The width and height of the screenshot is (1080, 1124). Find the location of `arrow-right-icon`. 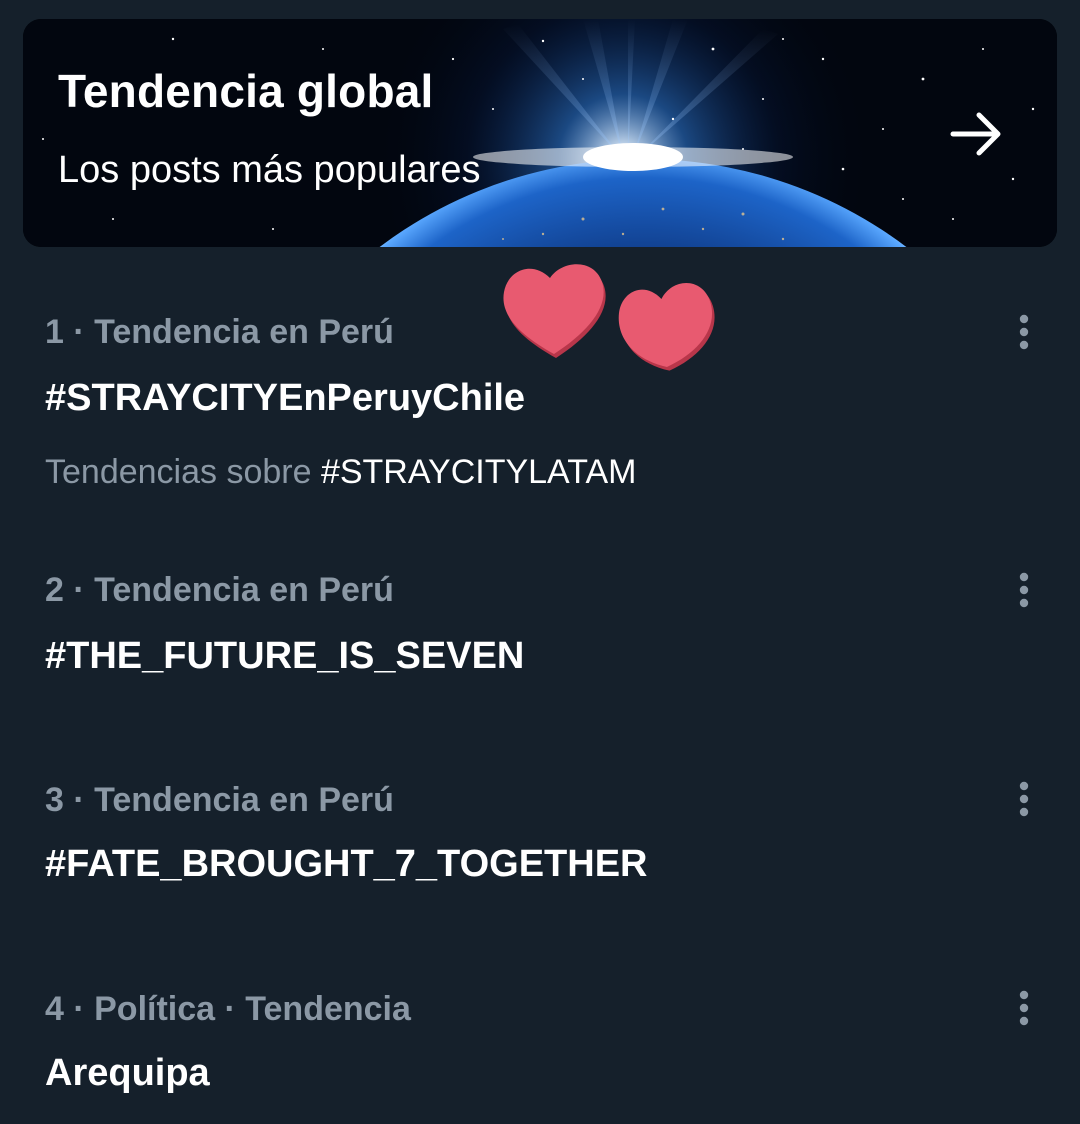

arrow-right-icon is located at coordinates (976, 134).